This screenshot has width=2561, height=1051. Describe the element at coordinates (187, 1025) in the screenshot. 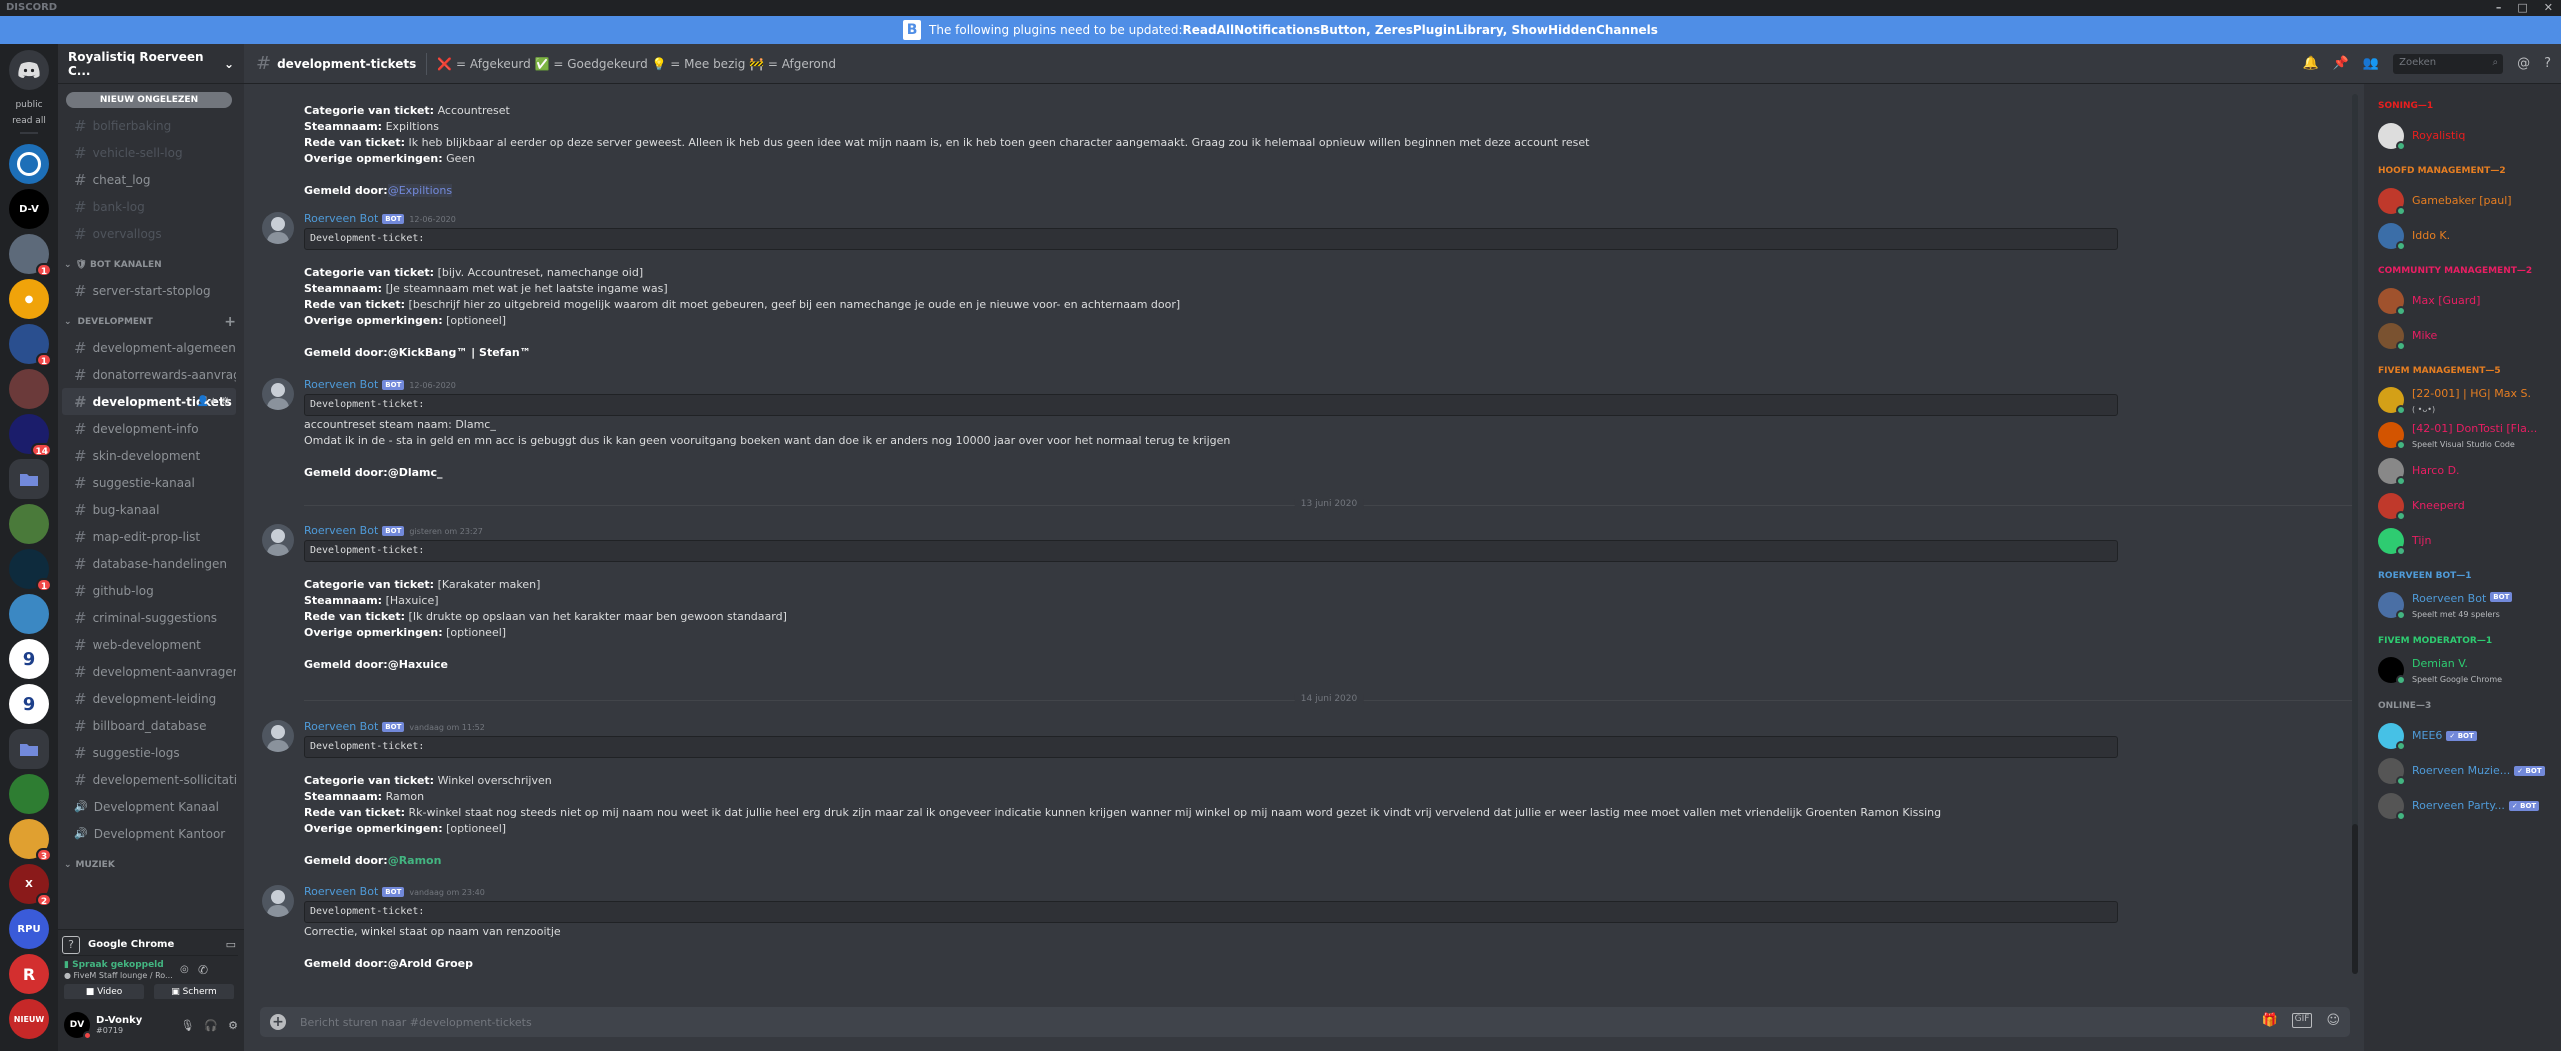

I see `mute-mic-icon: 🎙` at that location.